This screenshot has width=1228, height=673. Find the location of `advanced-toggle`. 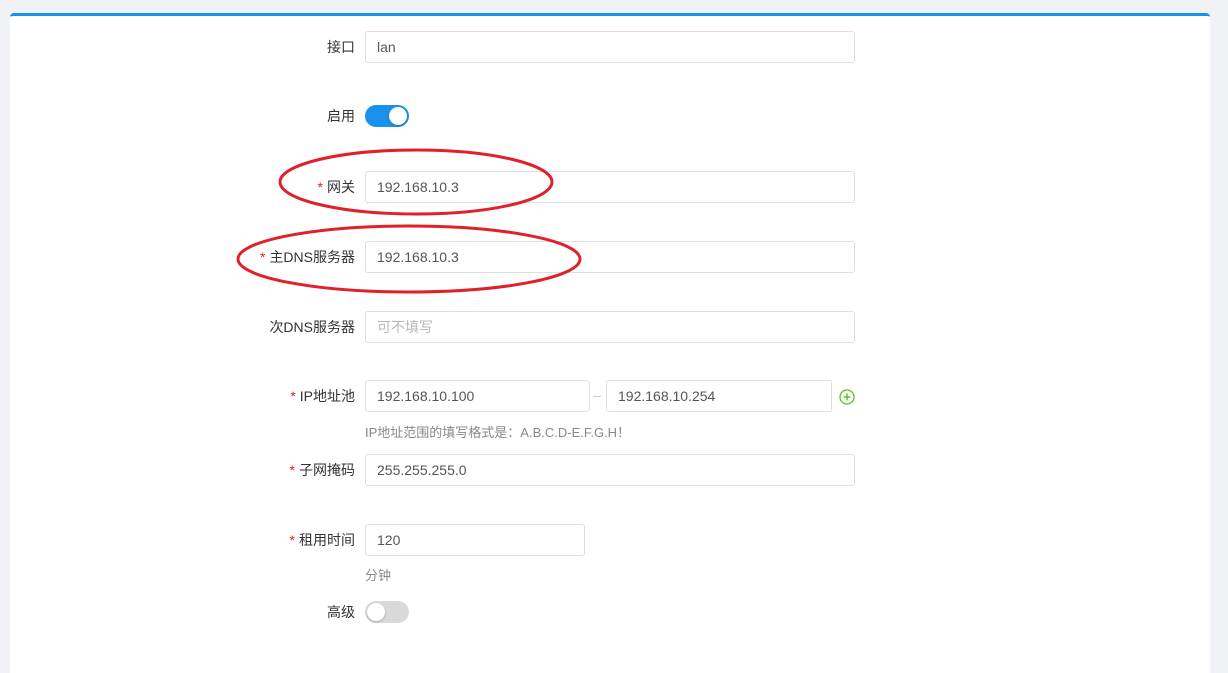

advanced-toggle is located at coordinates (387, 612).